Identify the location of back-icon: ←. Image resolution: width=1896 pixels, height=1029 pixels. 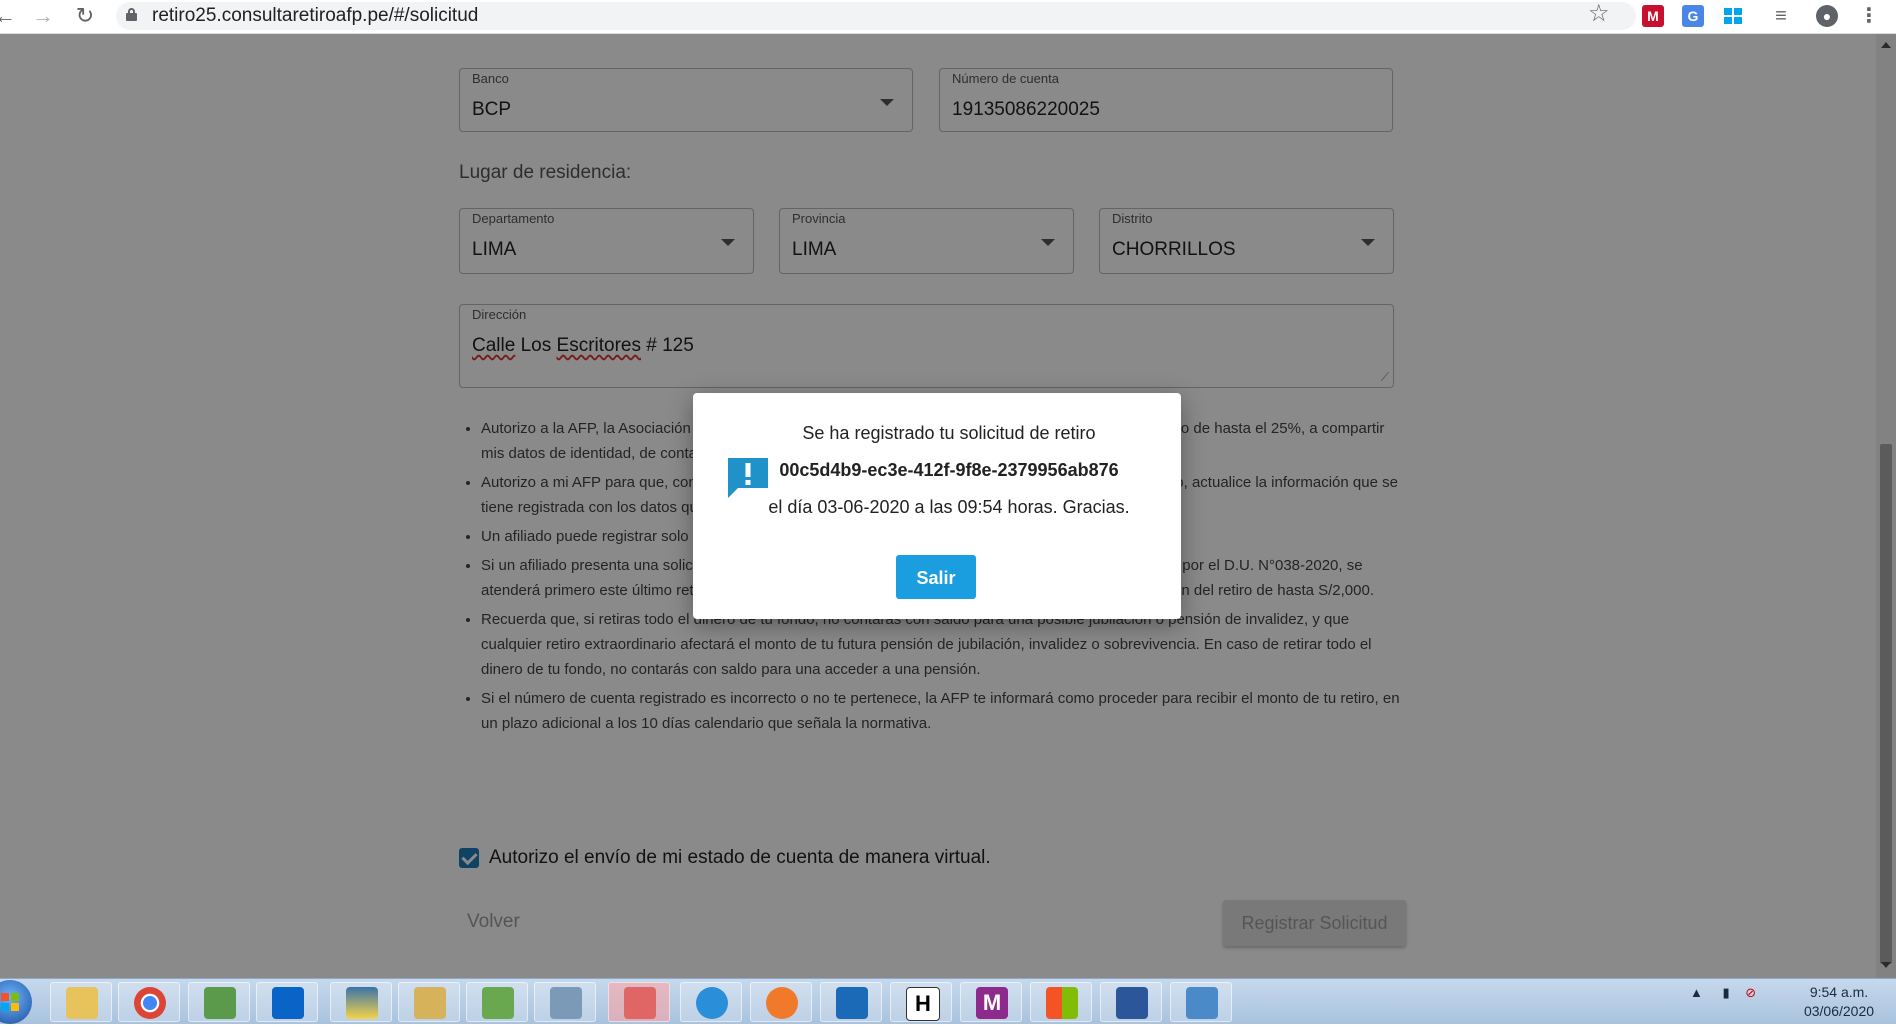
(9, 16).